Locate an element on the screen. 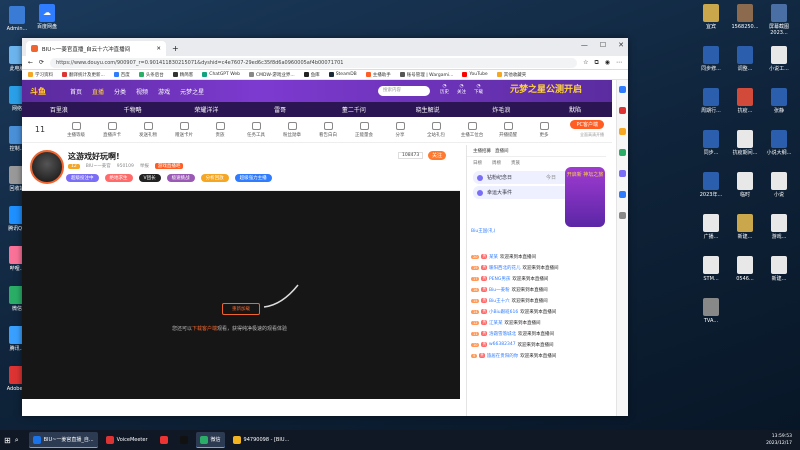  category-tag: 游戏直播吧 is located at coordinates (169, 166).